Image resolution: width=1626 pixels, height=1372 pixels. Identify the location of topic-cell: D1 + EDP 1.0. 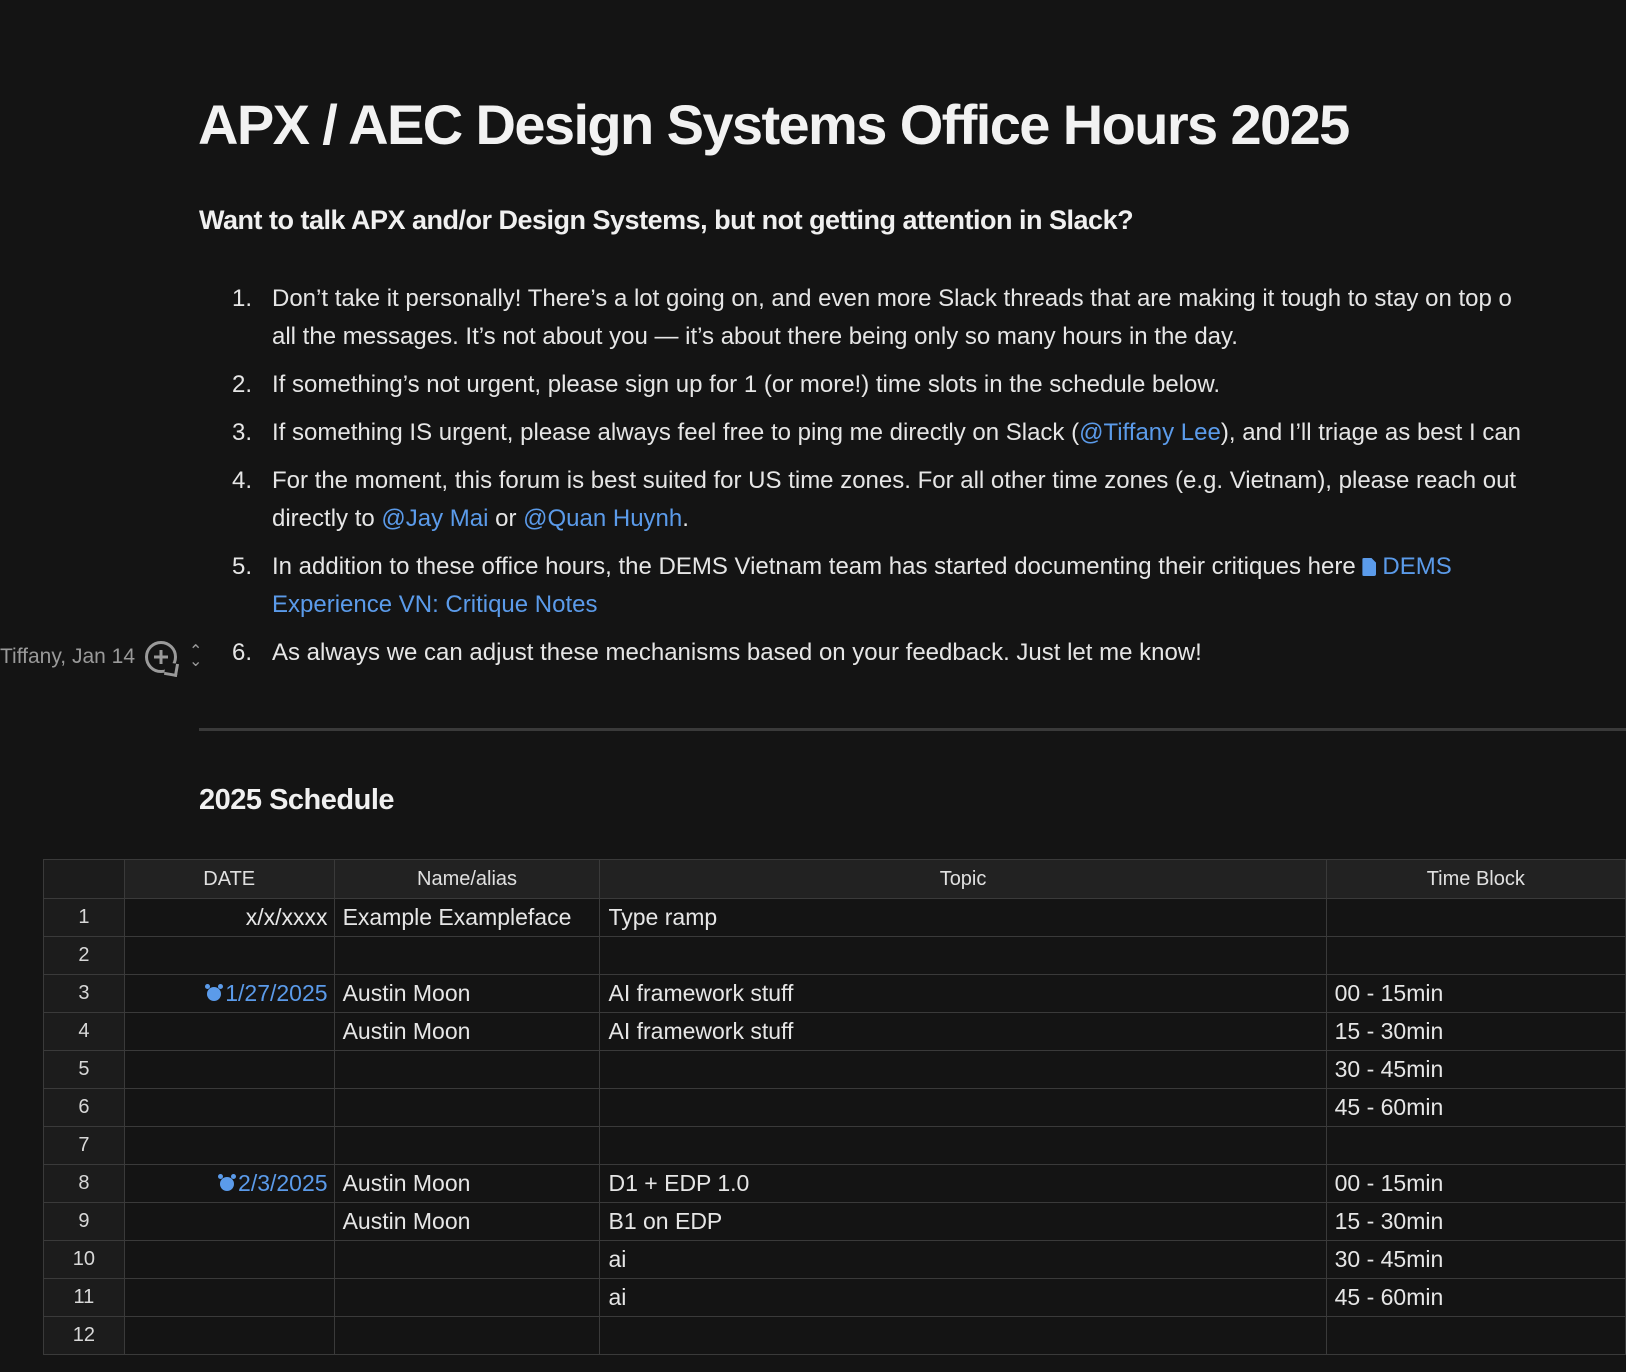
(963, 1183).